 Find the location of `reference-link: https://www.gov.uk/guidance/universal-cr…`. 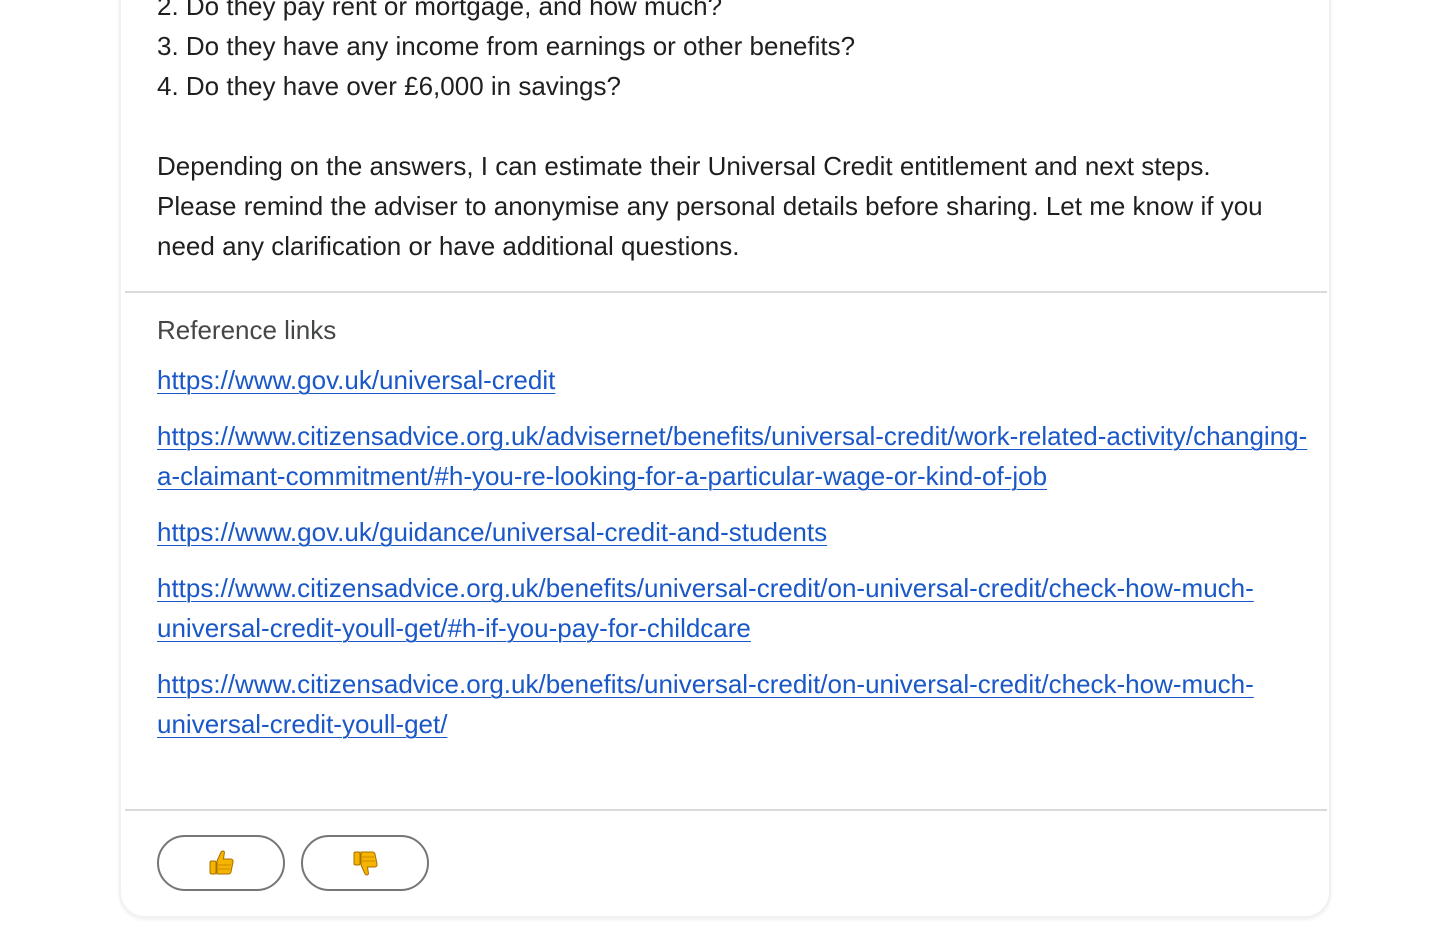

reference-link: https://www.gov.uk/guidance/universal-cr… is located at coordinates (737, 532).